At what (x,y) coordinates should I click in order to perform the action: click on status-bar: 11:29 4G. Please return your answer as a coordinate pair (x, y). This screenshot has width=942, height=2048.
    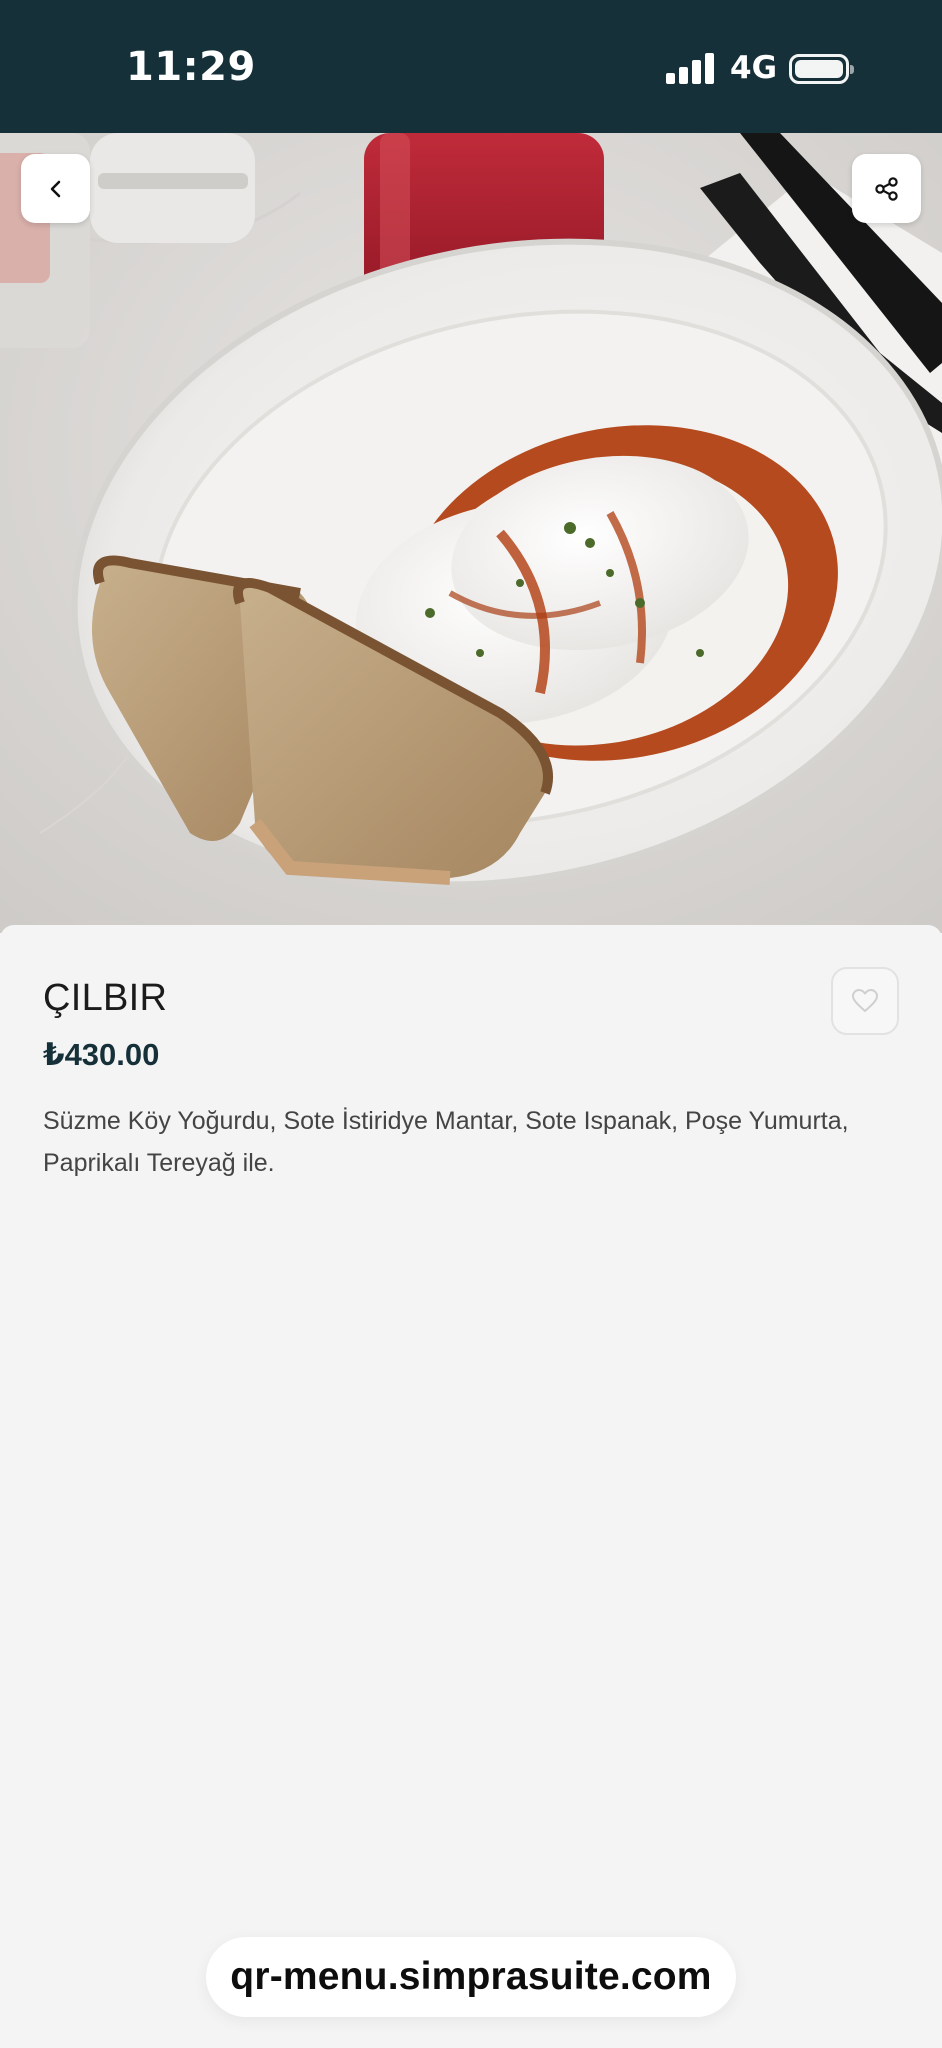
    Looking at the image, I should click on (471, 66).